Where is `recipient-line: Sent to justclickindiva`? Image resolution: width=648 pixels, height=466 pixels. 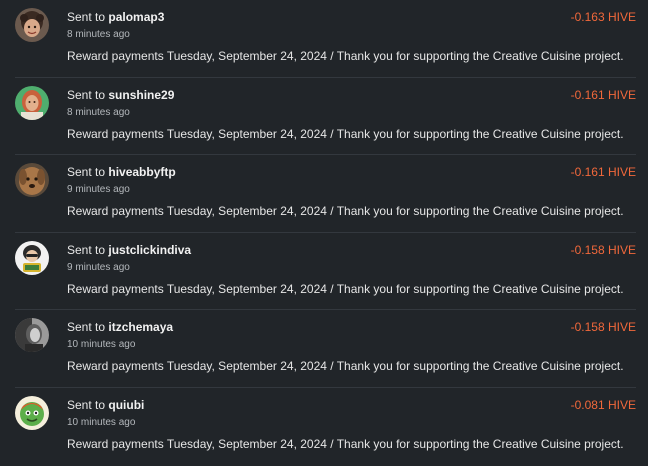
recipient-line: Sent to justclickindiva is located at coordinates (129, 250).